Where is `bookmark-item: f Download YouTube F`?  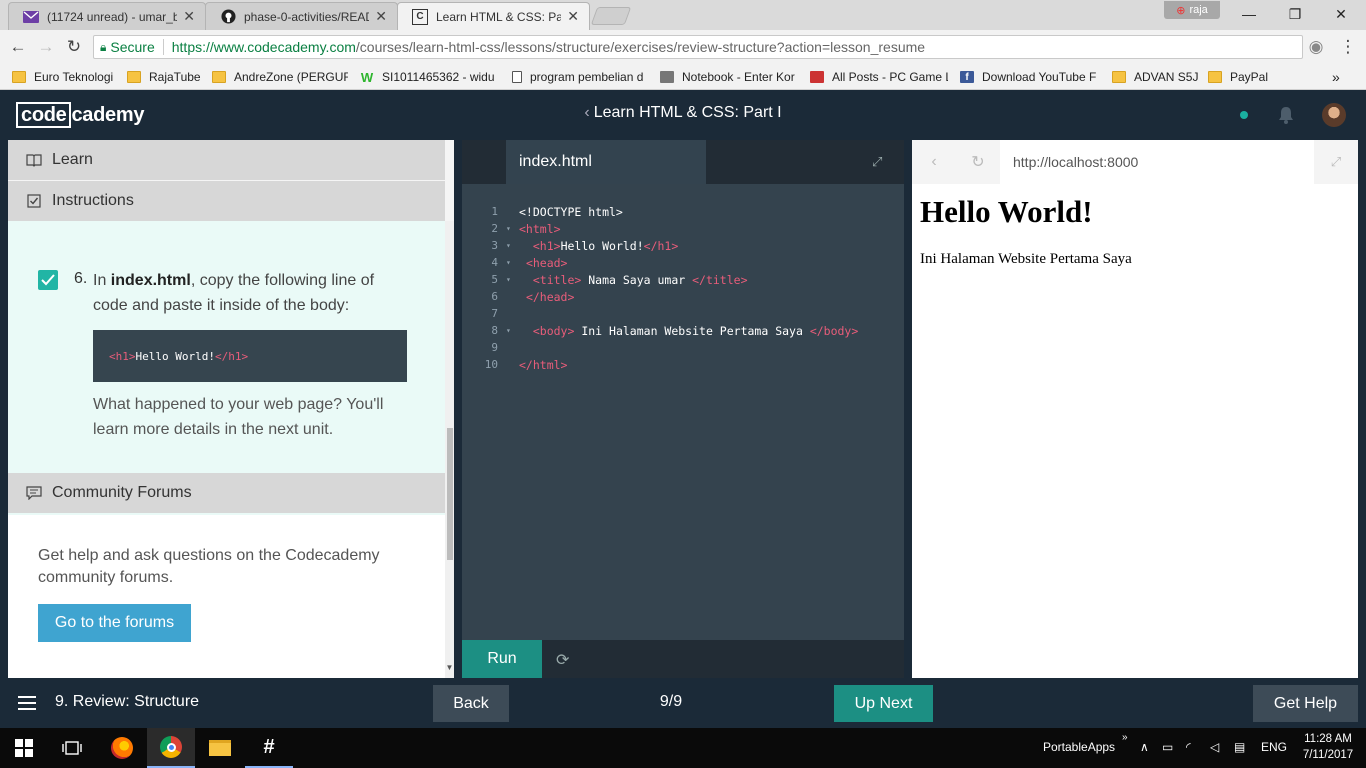 bookmark-item: f Download YouTube F is located at coordinates (1029, 77).